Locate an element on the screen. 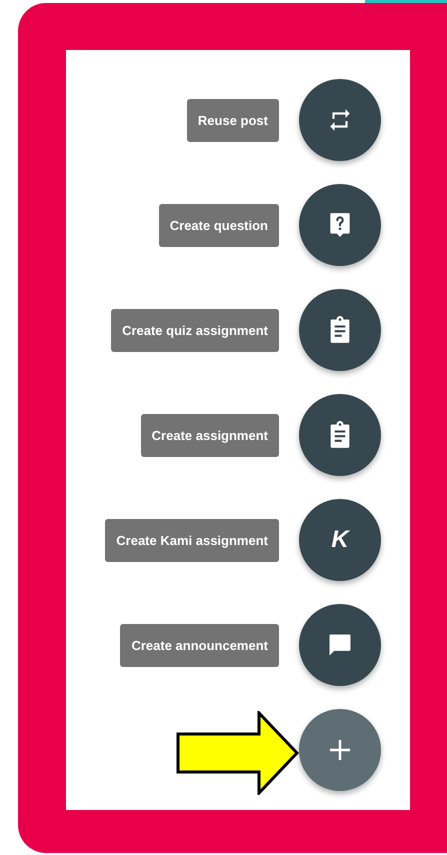 The height and width of the screenshot is (855, 447). plus-icon is located at coordinates (340, 750).